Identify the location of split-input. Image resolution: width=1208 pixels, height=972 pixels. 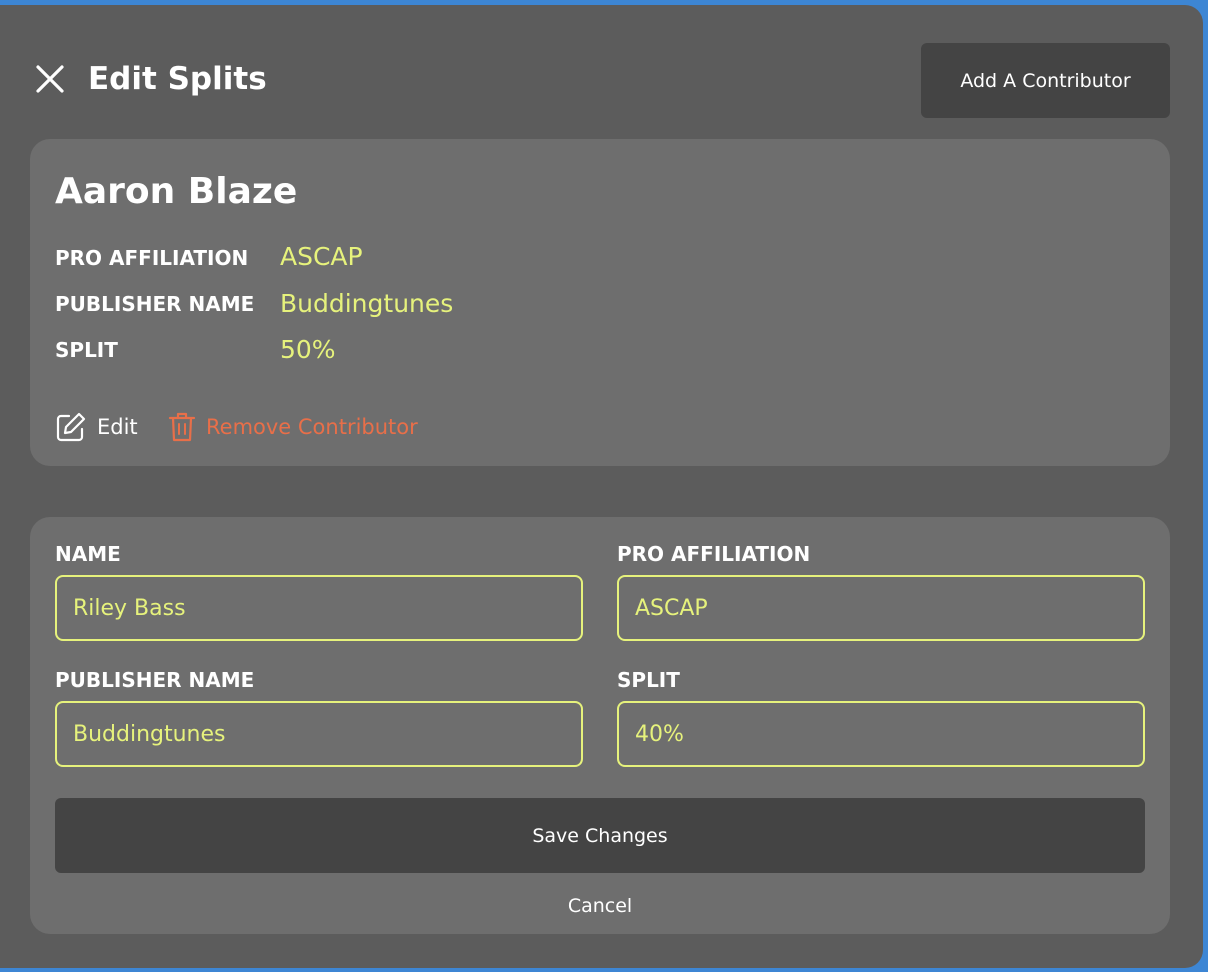
(881, 734).